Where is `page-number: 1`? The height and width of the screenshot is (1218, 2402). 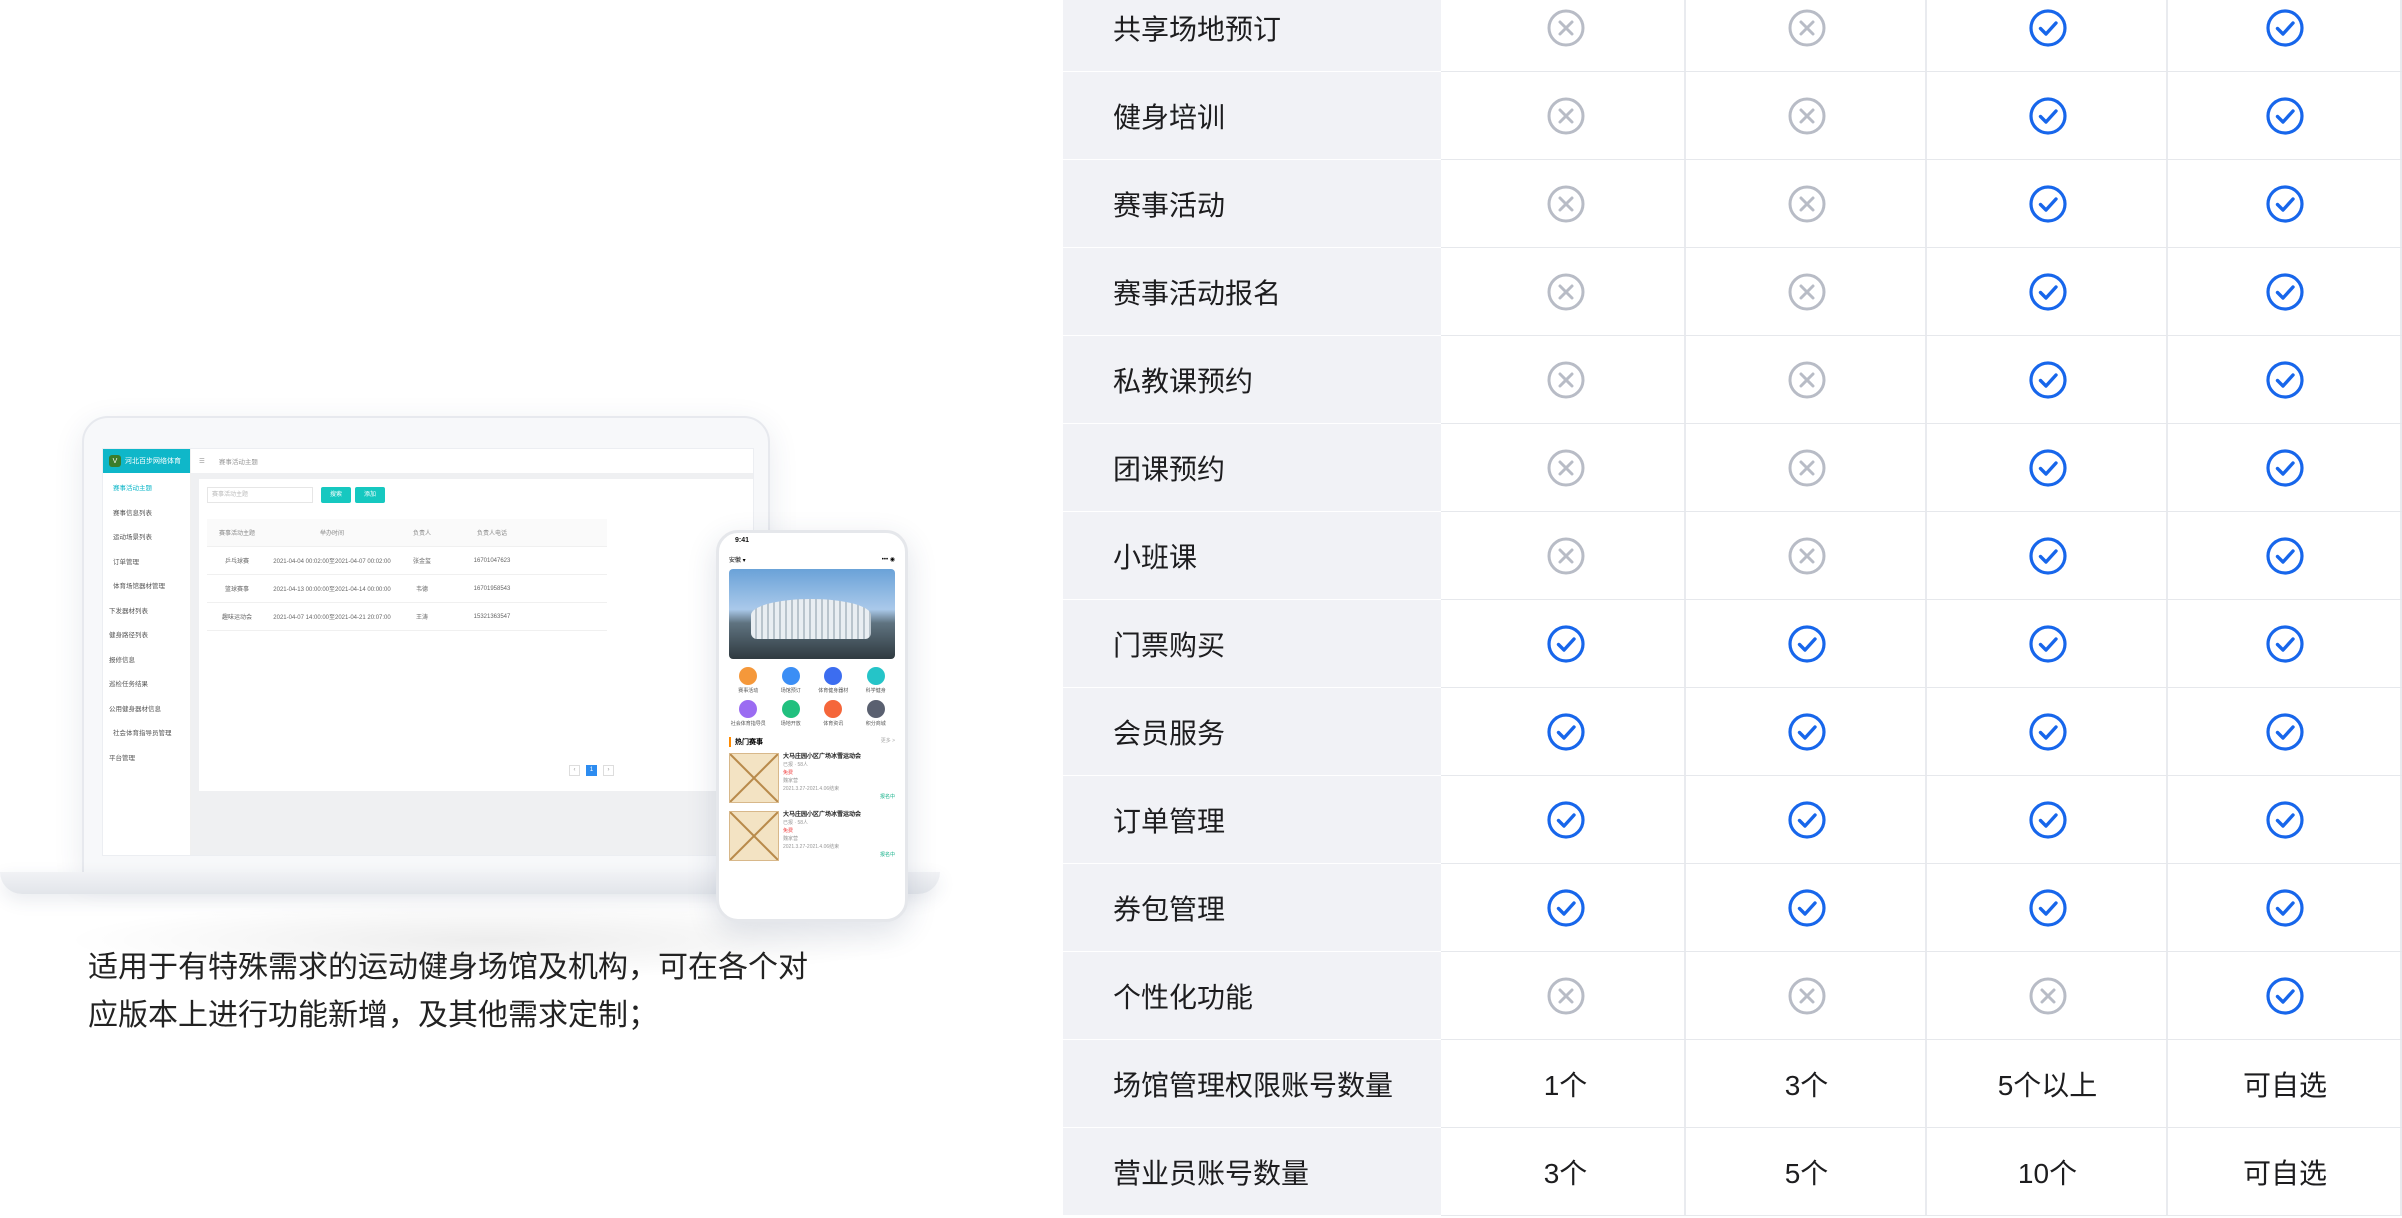
page-number: 1 is located at coordinates (591, 770).